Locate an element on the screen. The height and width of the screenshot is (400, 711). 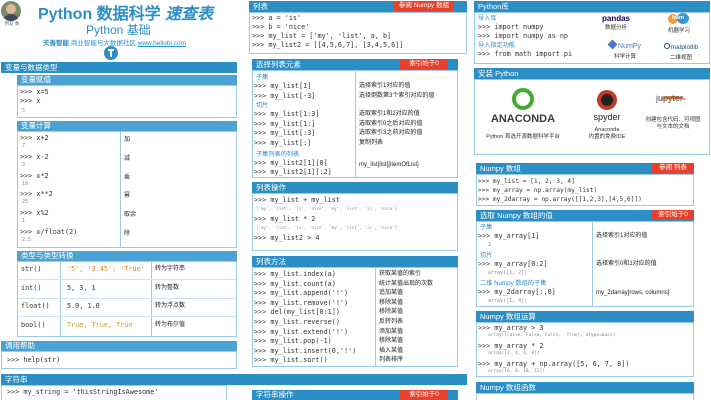
anaconda-caption: Python 首选开源数据科学平台 is located at coordinates (523, 137).